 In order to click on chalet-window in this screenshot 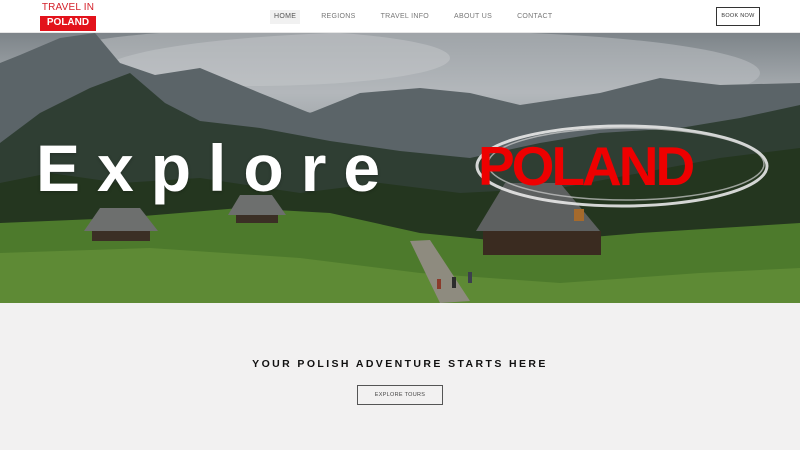, I will do `click(579, 215)`.